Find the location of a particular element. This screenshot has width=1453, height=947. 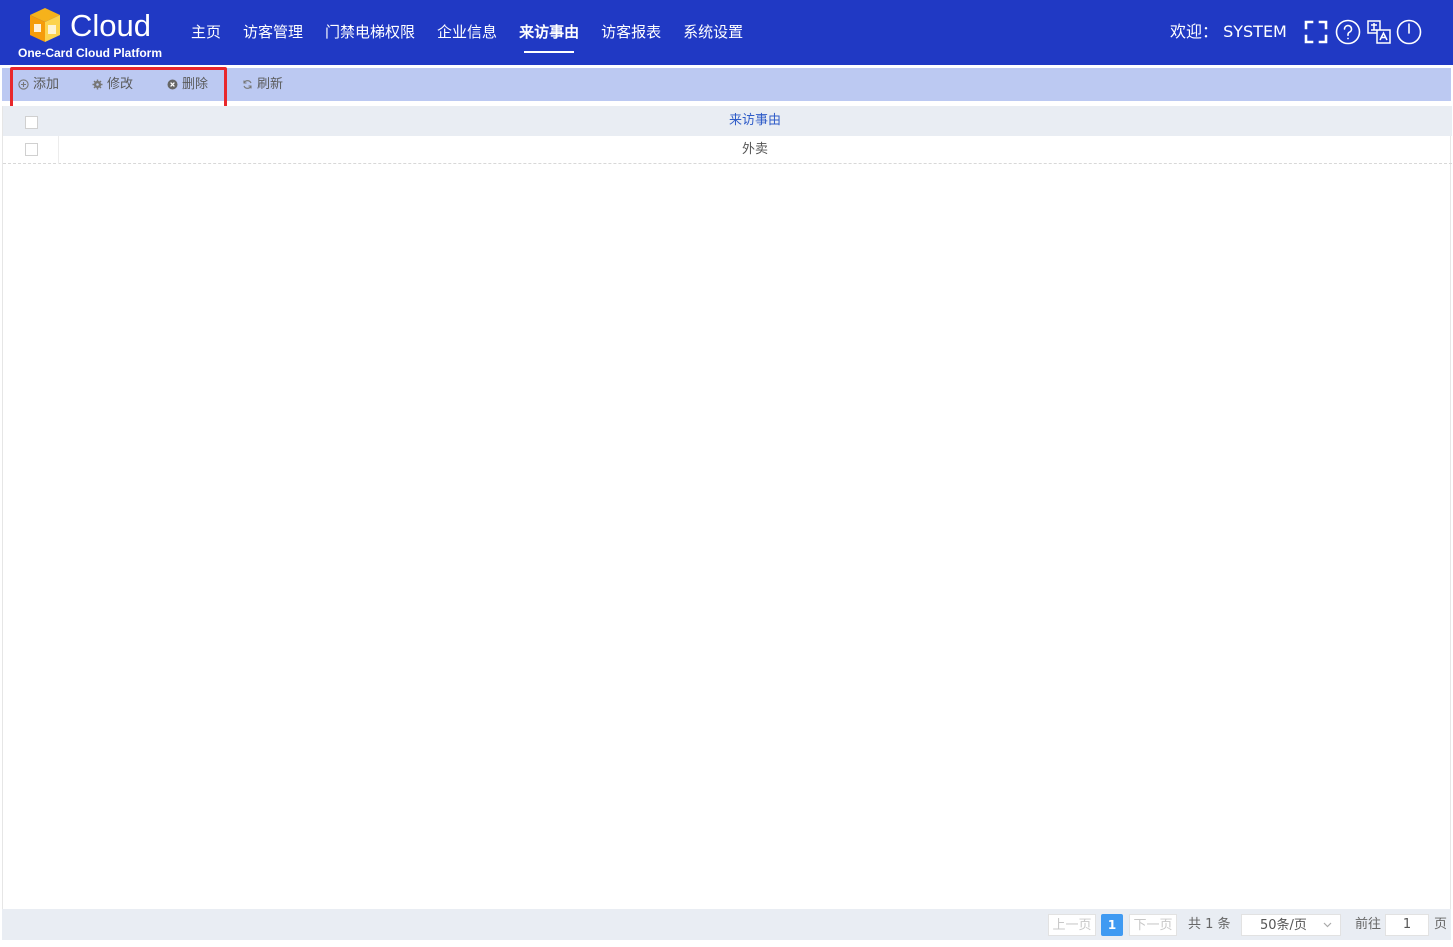

pagination: 上一页 1 下一页 共 1 条 50条/页 前往 页 is located at coordinates (726, 924).